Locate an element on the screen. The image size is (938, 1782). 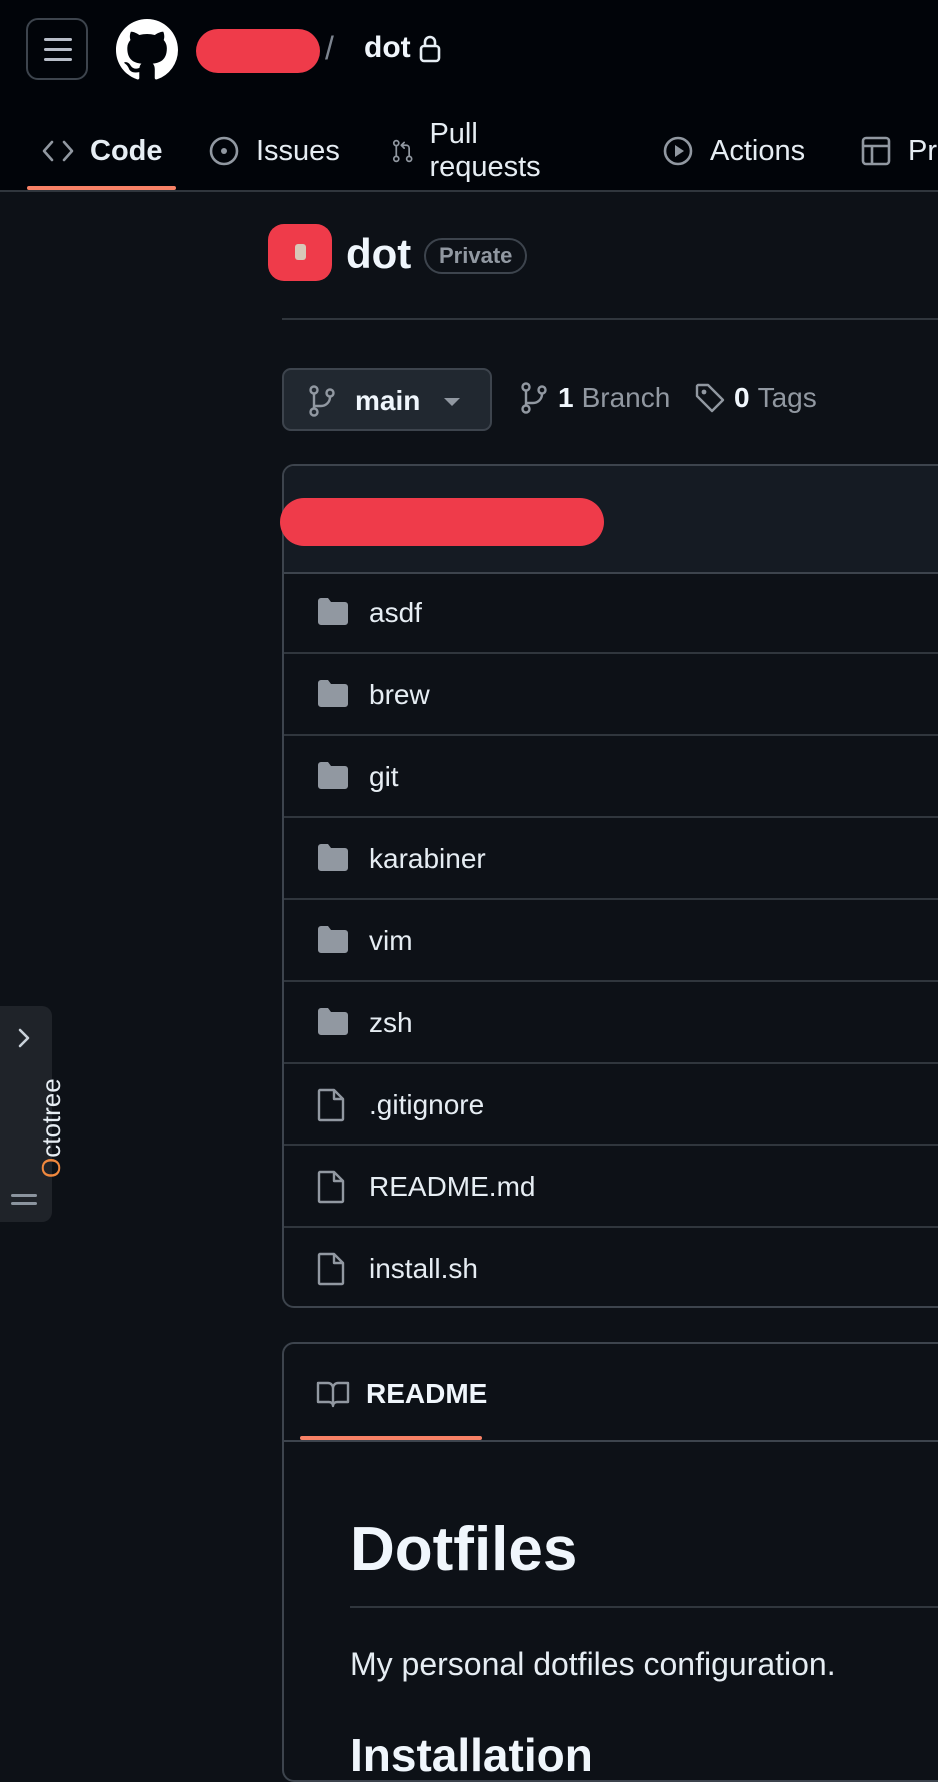
git-pull-request-icon is located at coordinates (402, 151).